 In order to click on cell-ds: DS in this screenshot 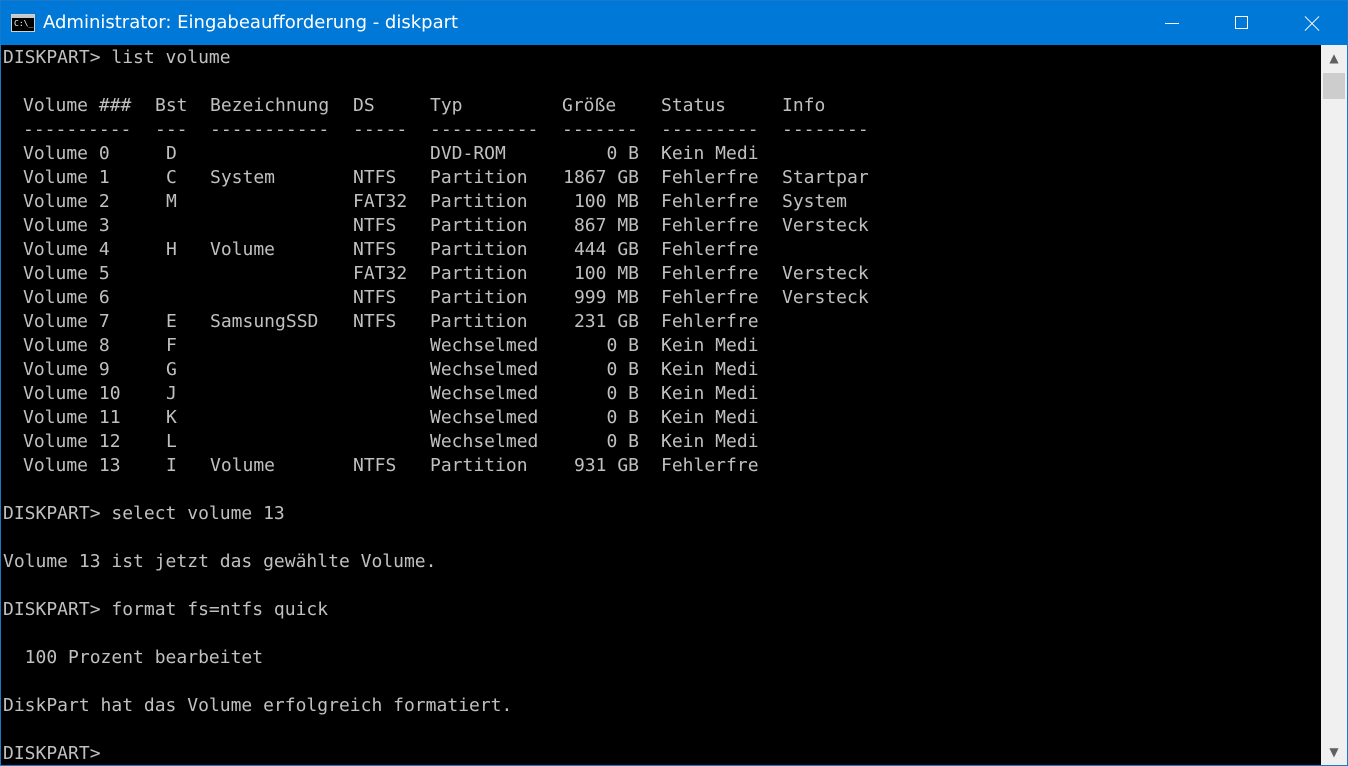, I will do `click(364, 105)`.